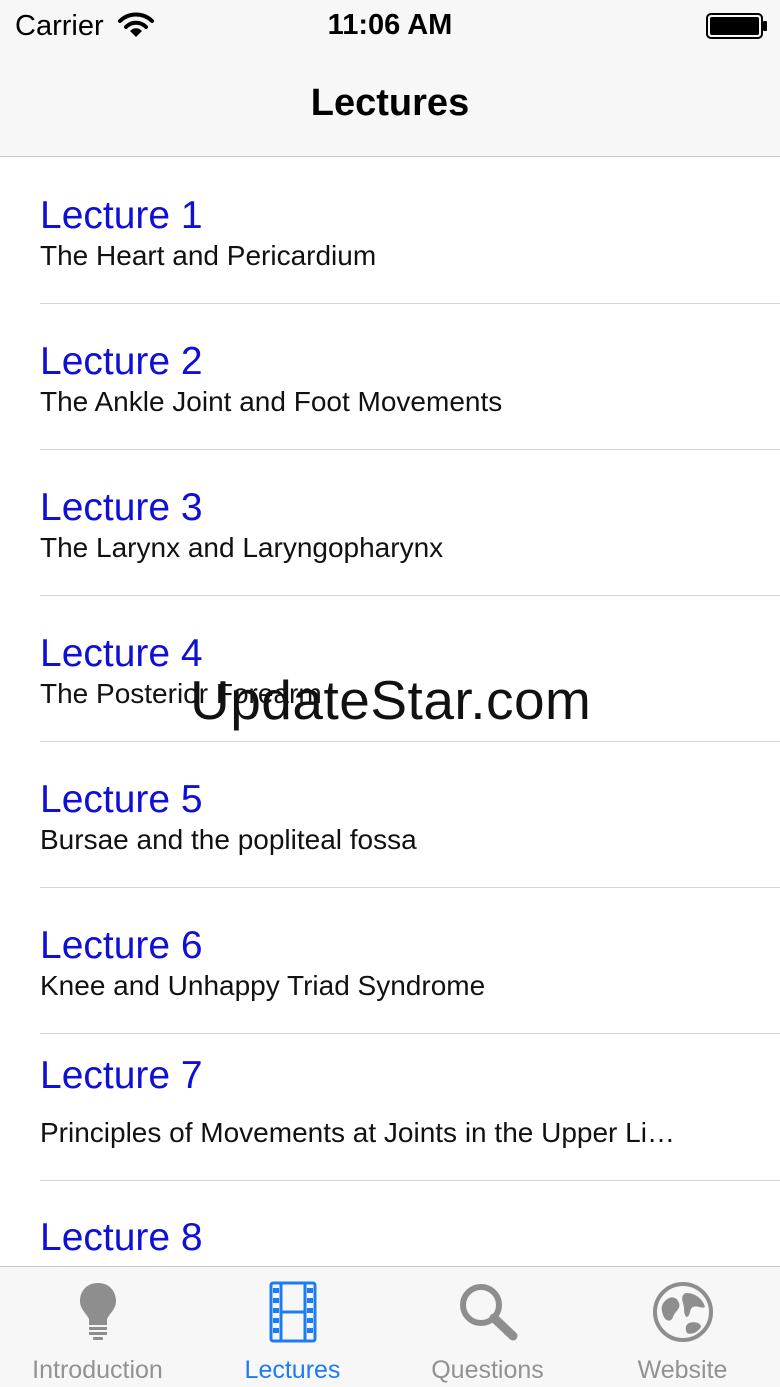 This screenshot has height=1387, width=780. I want to click on lecture-title: Lecture 3, so click(121, 507).